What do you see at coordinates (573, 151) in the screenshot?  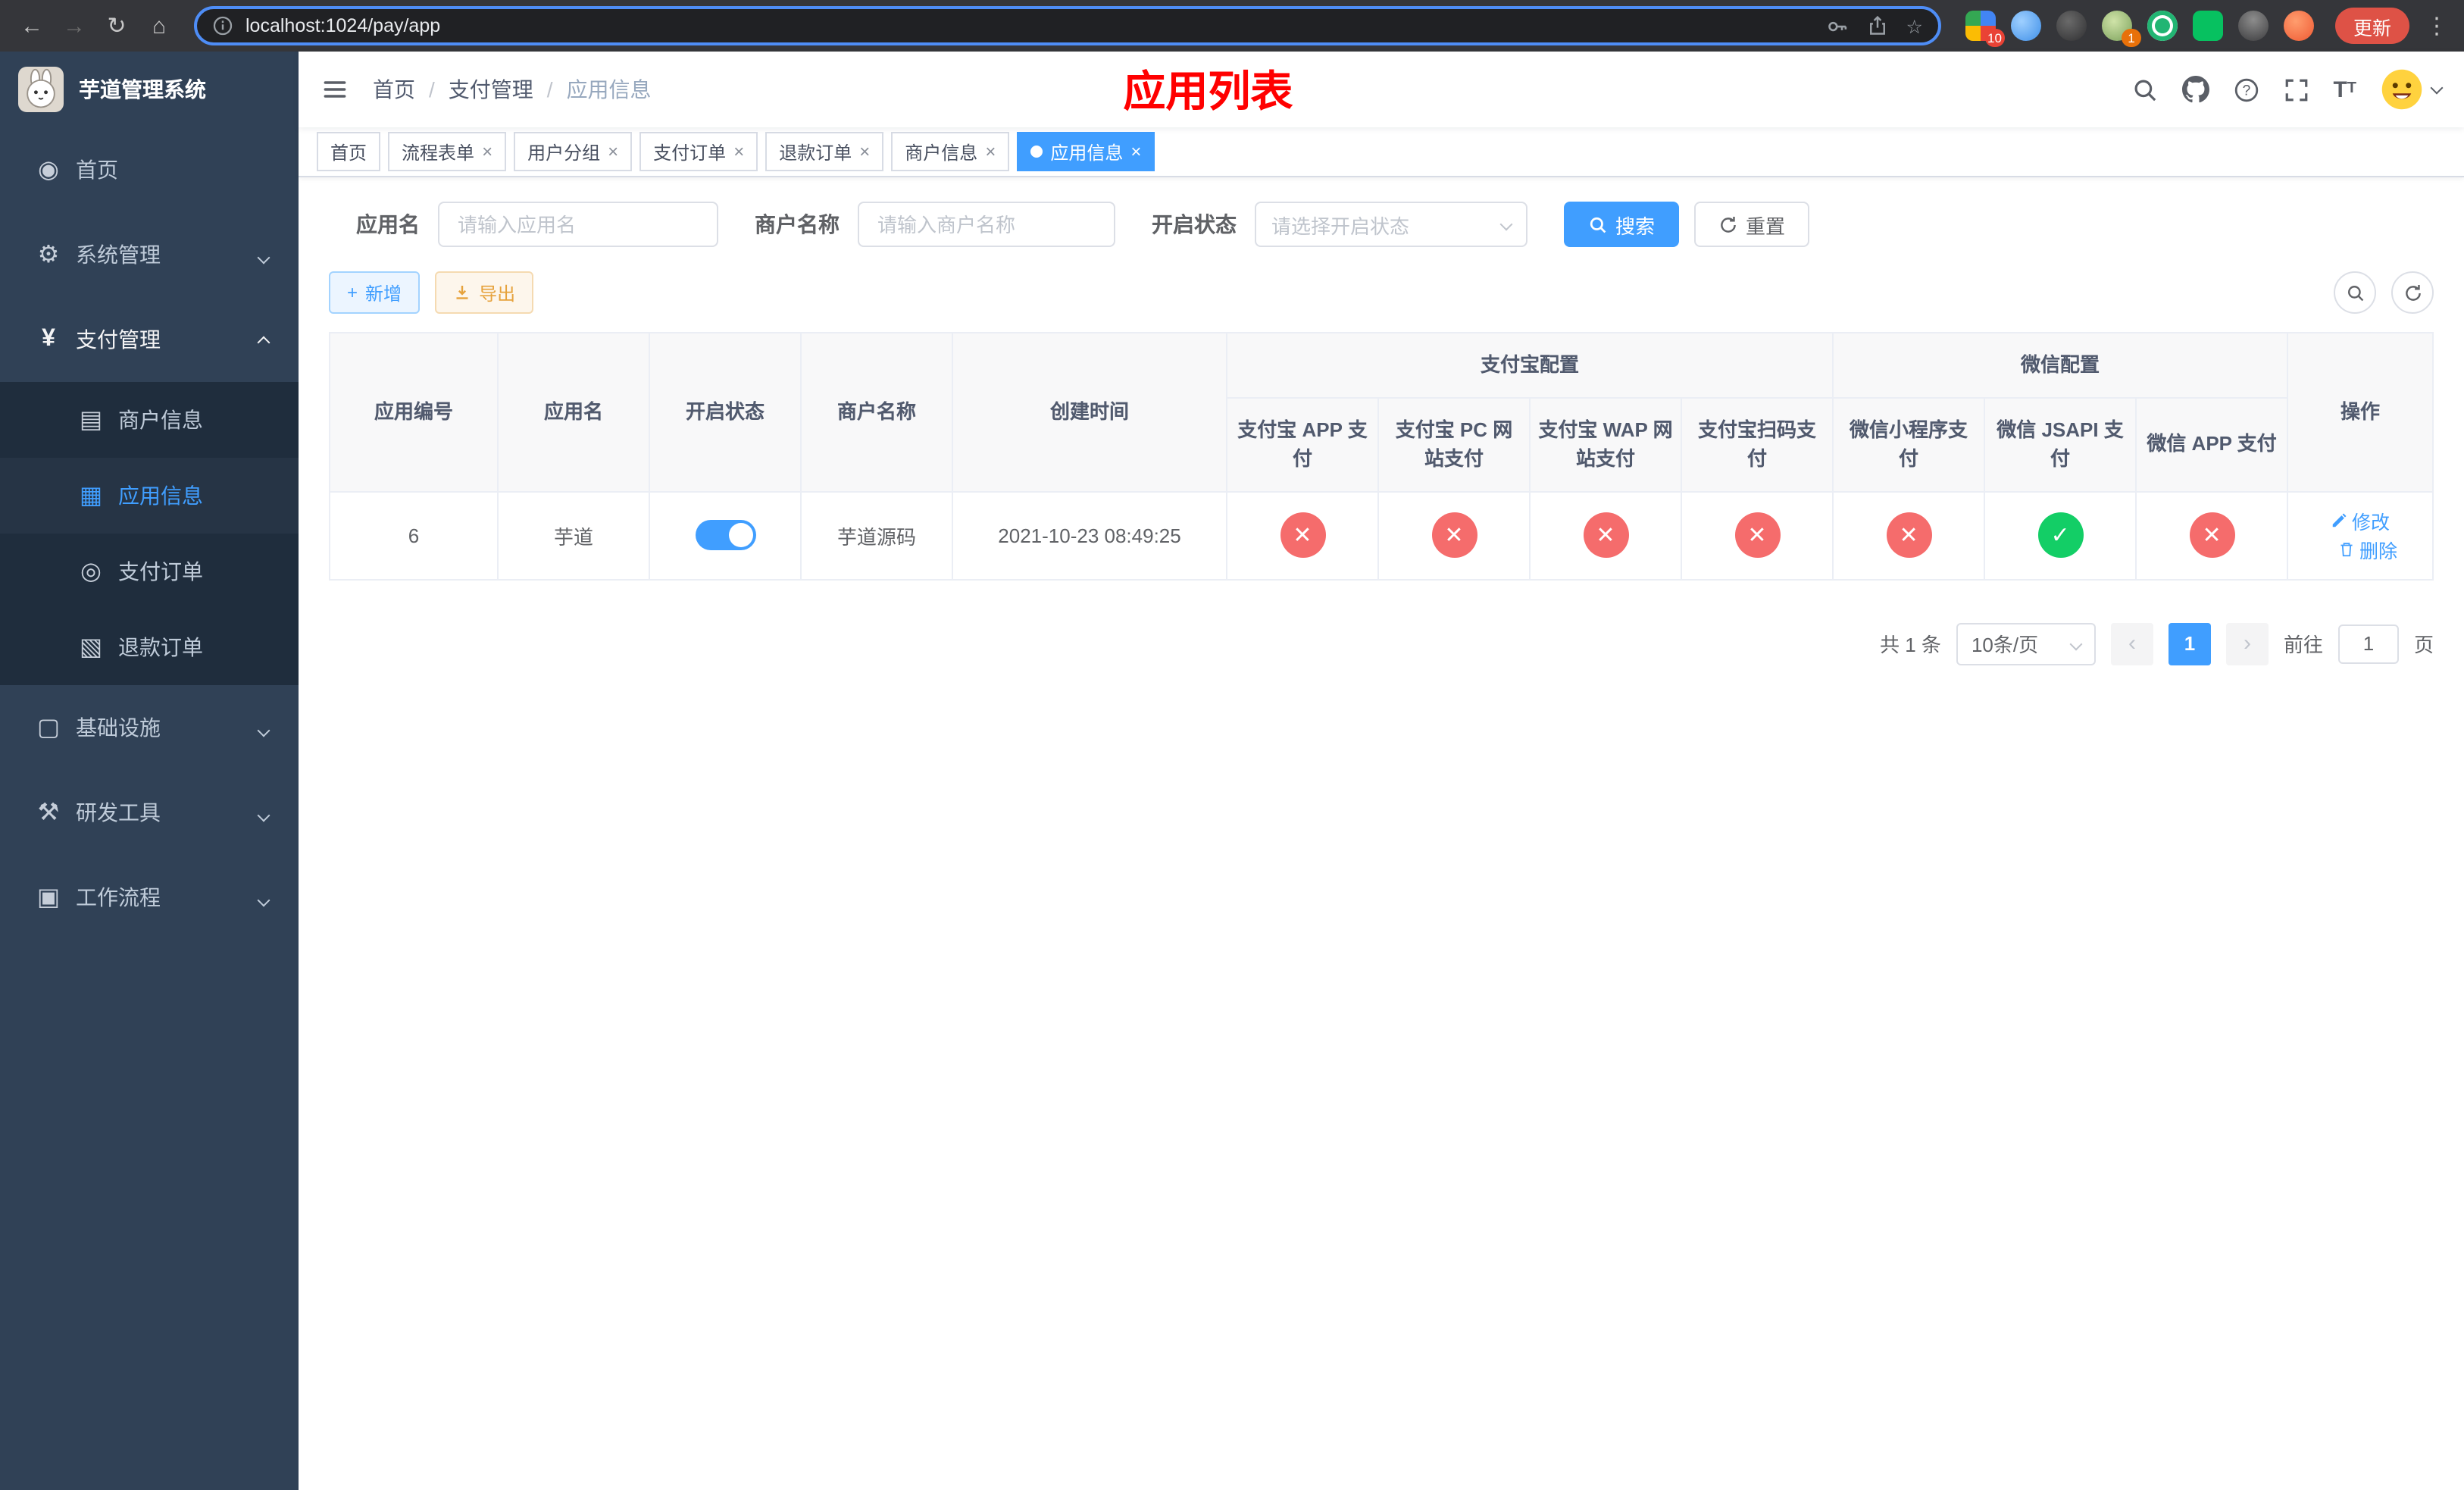 I see `tab-user-group: 用户分组 ×` at bounding box center [573, 151].